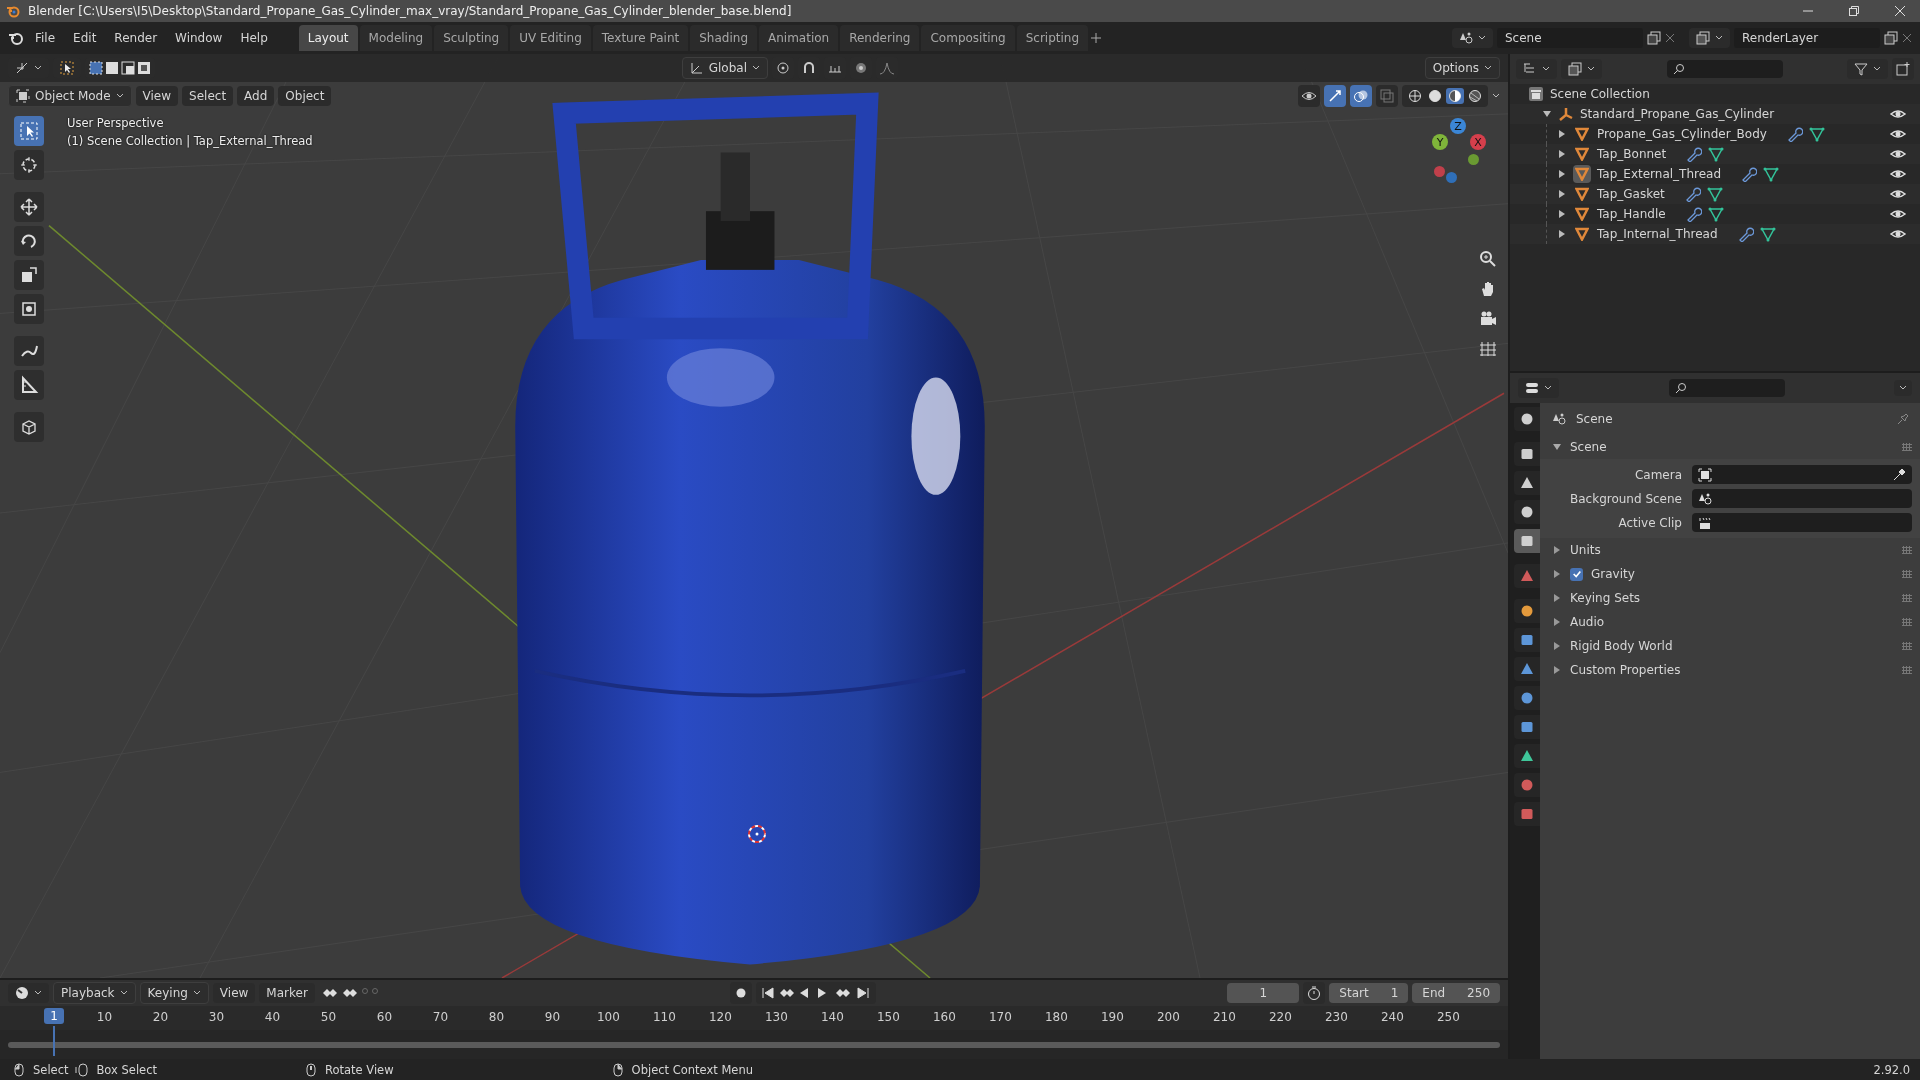 This screenshot has height=1080, width=1920. I want to click on gizmo-axis-handle: Y, so click(1440, 142).